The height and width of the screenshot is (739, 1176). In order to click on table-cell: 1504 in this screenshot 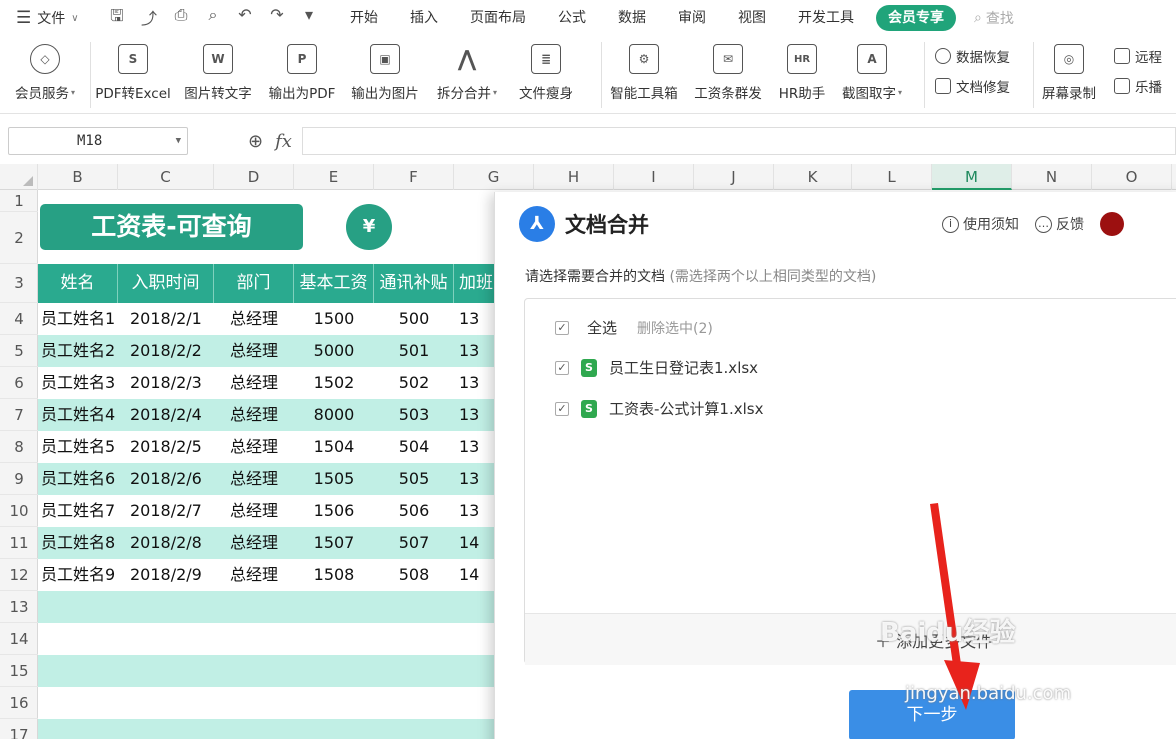, I will do `click(334, 447)`.